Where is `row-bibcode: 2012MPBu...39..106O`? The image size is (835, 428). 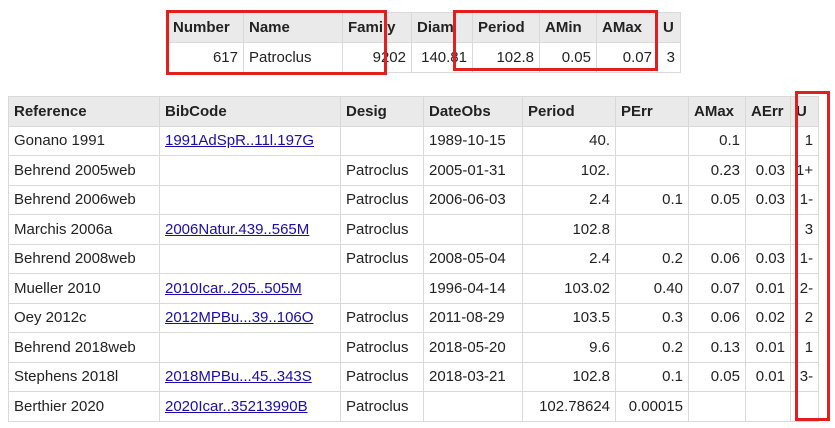 row-bibcode: 2012MPBu...39..106O is located at coordinates (250, 317).